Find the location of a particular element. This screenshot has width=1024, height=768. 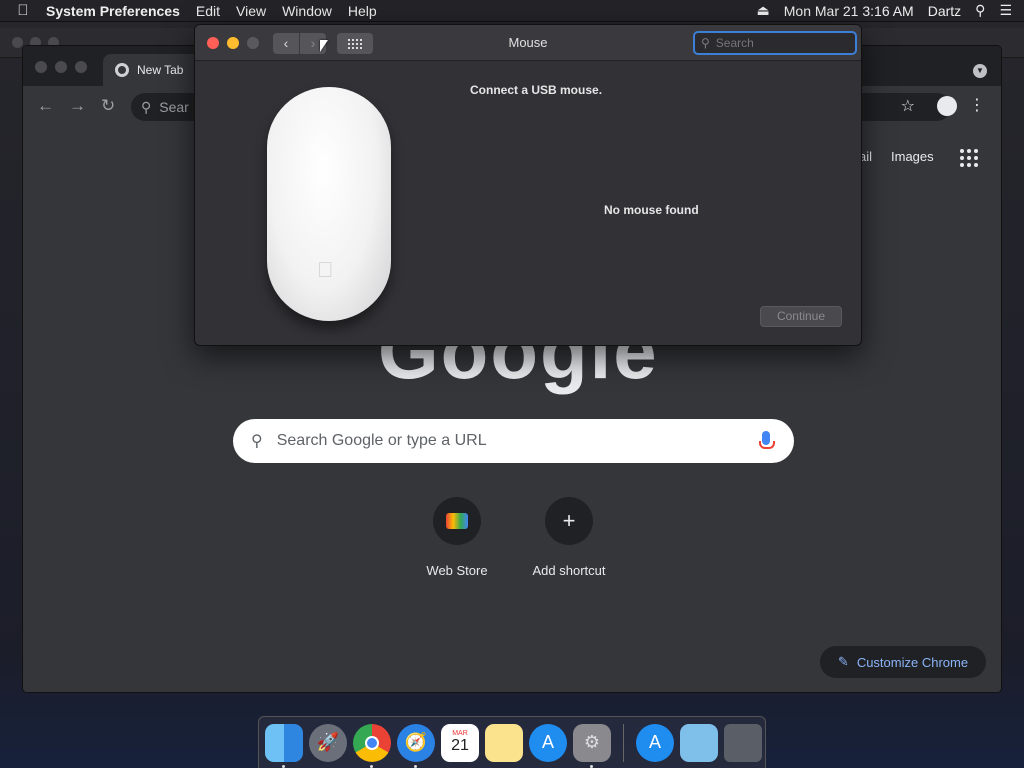

search-input is located at coordinates (770, 43).